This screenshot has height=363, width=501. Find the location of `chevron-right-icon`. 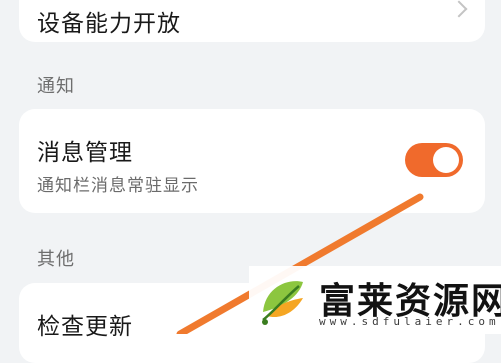

chevron-right-icon is located at coordinates (459, 9).